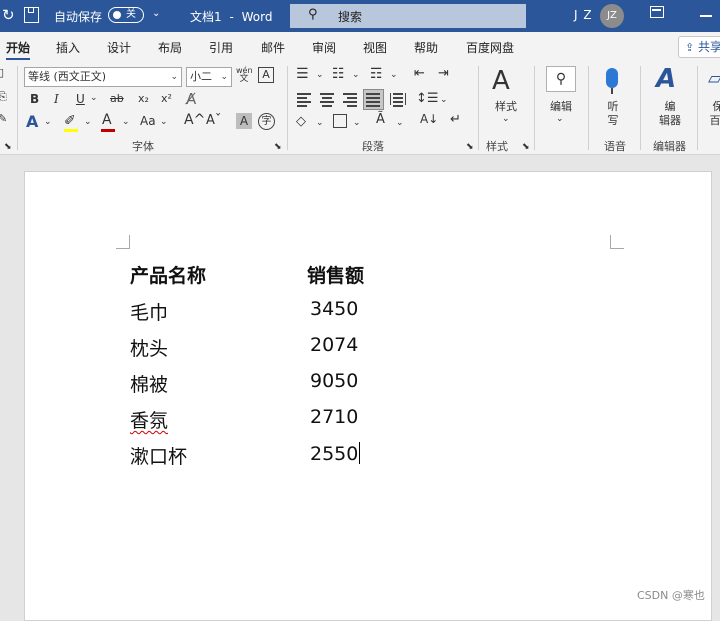 The height and width of the screenshot is (621, 720). What do you see at coordinates (166, 98) in the screenshot?
I see `superscript-button: x²` at bounding box center [166, 98].